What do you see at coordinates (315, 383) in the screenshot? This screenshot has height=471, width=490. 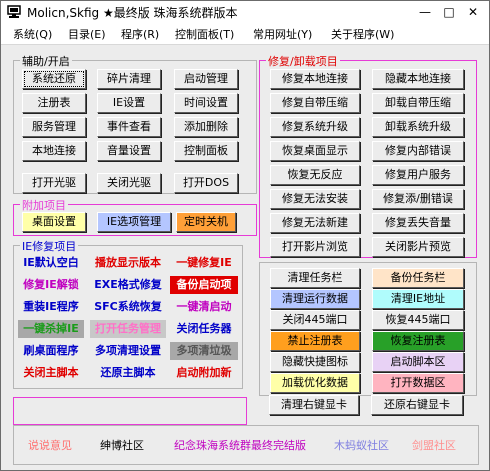 I see `load-optimize-data-button: 加载优化数据` at bounding box center [315, 383].